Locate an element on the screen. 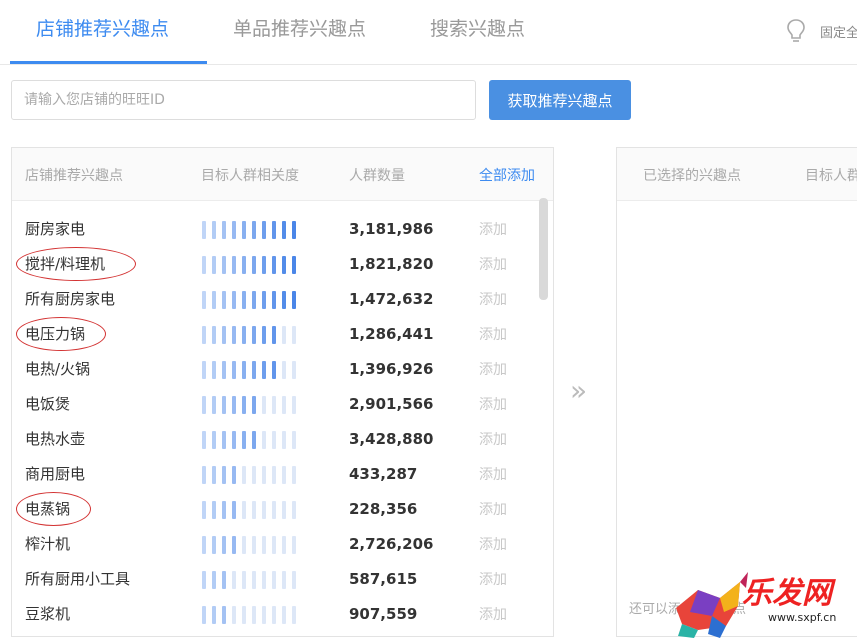  table-row: 搅拌/料理机 1,821,820 添加 is located at coordinates (277, 264).